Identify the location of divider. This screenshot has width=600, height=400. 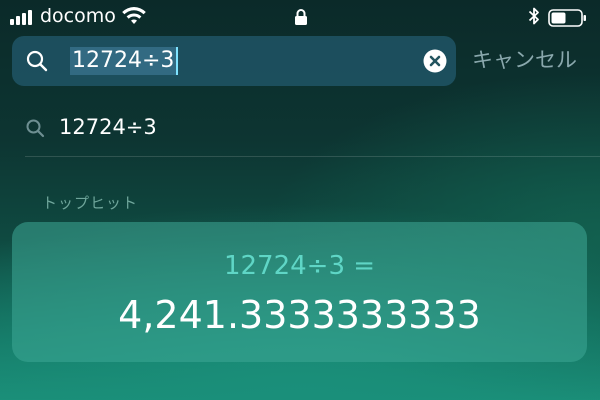
(312, 156).